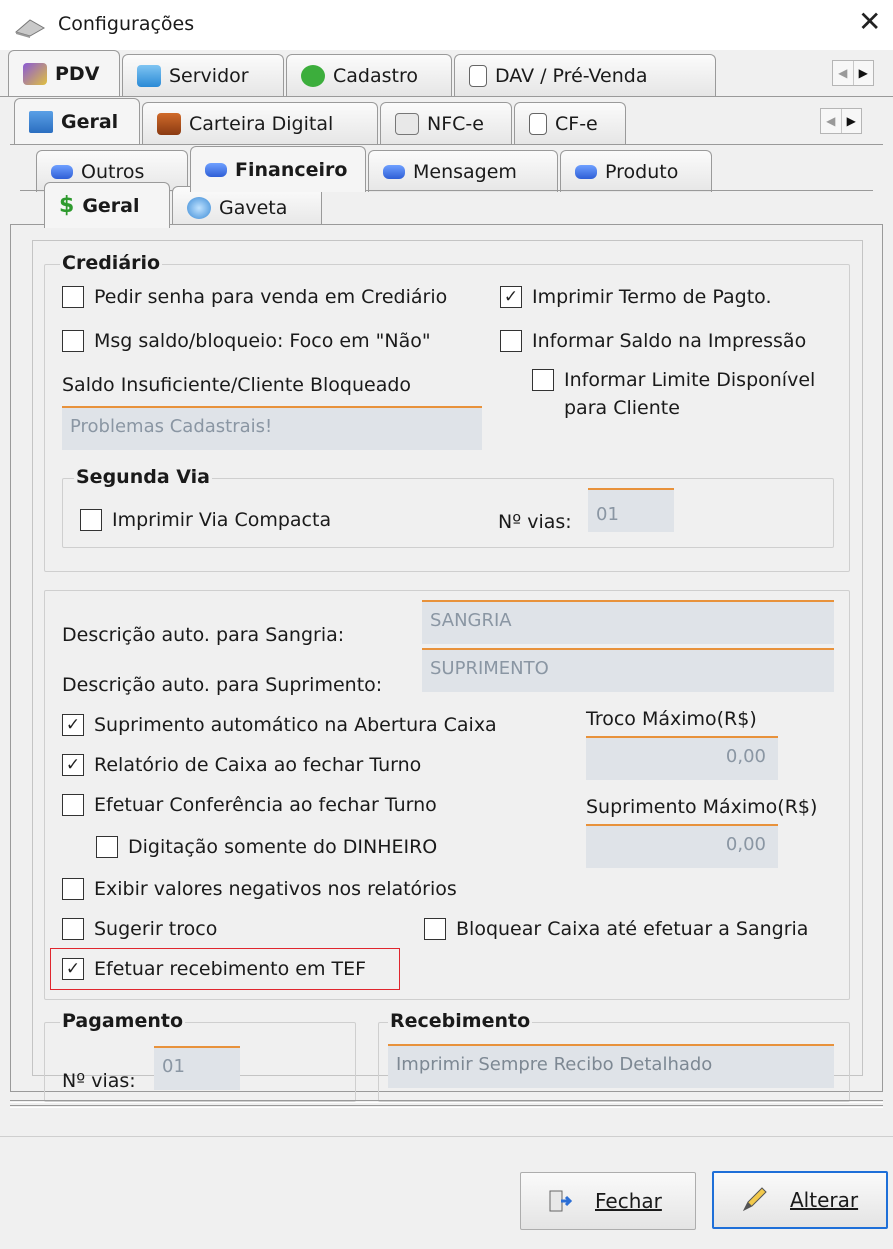 This screenshot has height=1249, width=893. Describe the element at coordinates (113, 171) in the screenshot. I see `tab-label: Outros` at that location.